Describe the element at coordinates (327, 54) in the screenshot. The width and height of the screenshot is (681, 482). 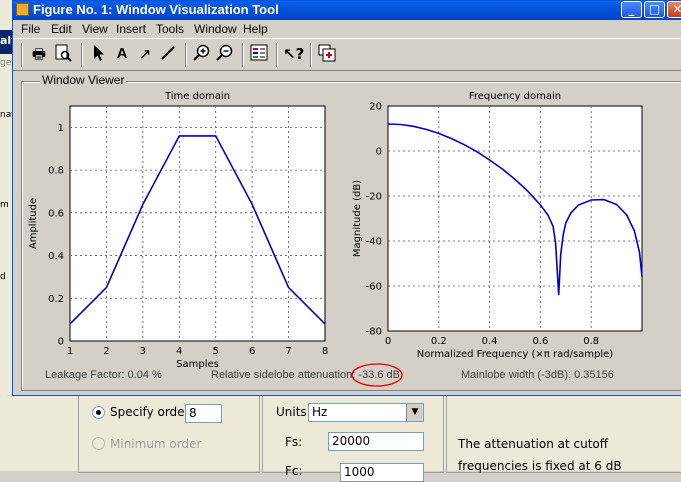
I see `new-window-icon` at that location.